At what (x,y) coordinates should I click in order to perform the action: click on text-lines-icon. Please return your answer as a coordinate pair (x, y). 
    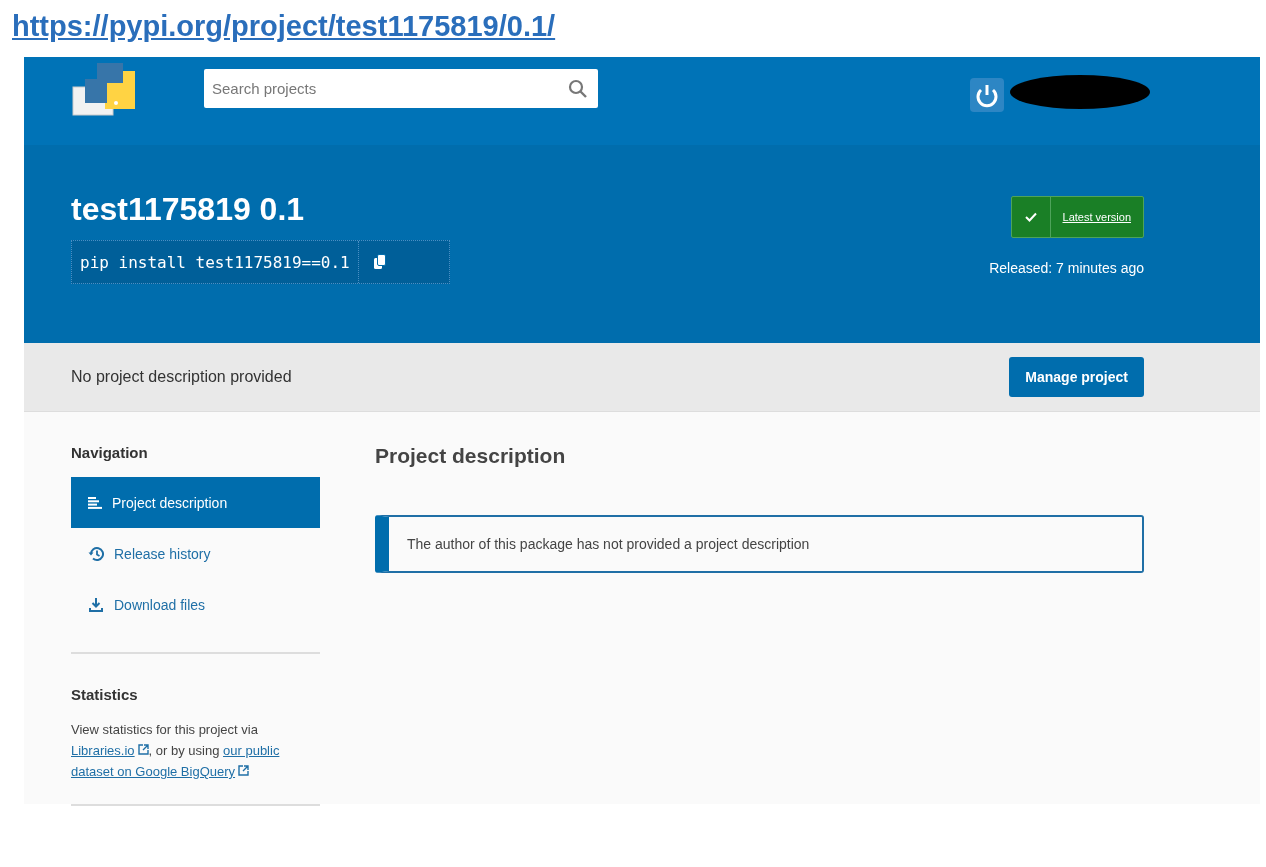
    Looking at the image, I should click on (95, 502).